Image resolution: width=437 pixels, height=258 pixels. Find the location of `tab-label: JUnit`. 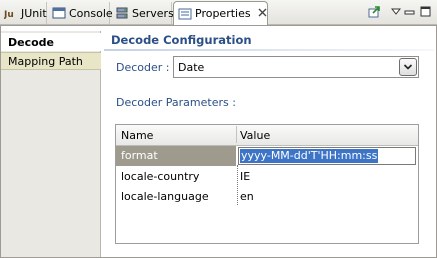

tab-label: JUnit is located at coordinates (34, 13).